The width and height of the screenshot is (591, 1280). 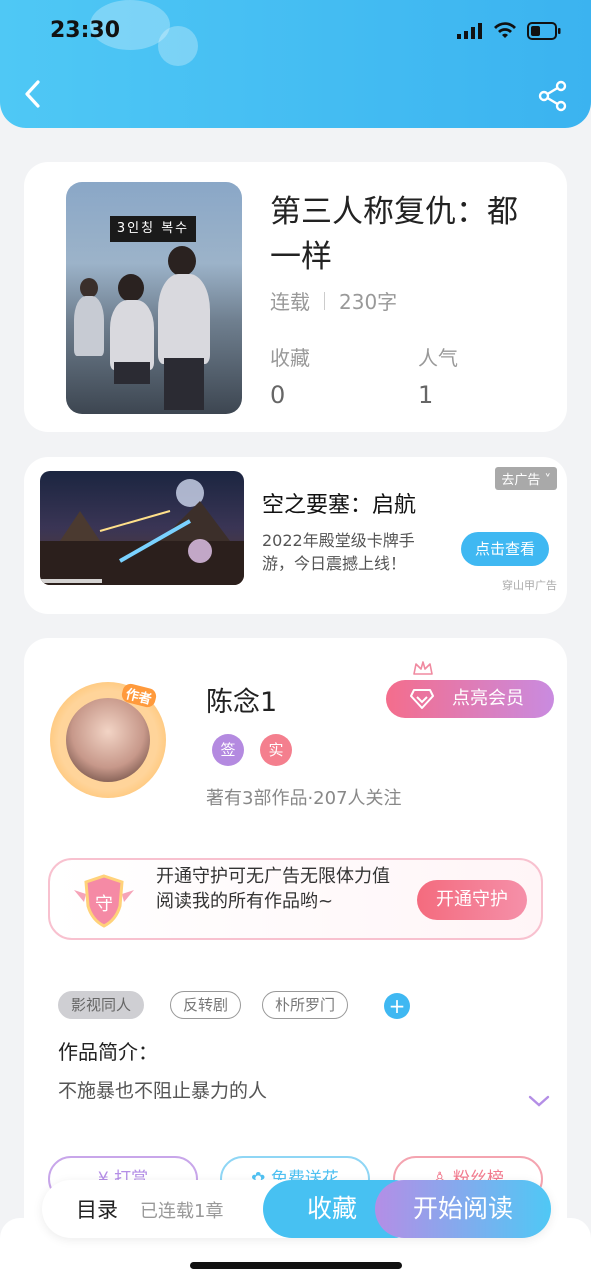 I want to click on guard-banner: 守 开通守护可无广告无限体力值阅读我的所有作品哟~ 开通守护, so click(x=295, y=899).